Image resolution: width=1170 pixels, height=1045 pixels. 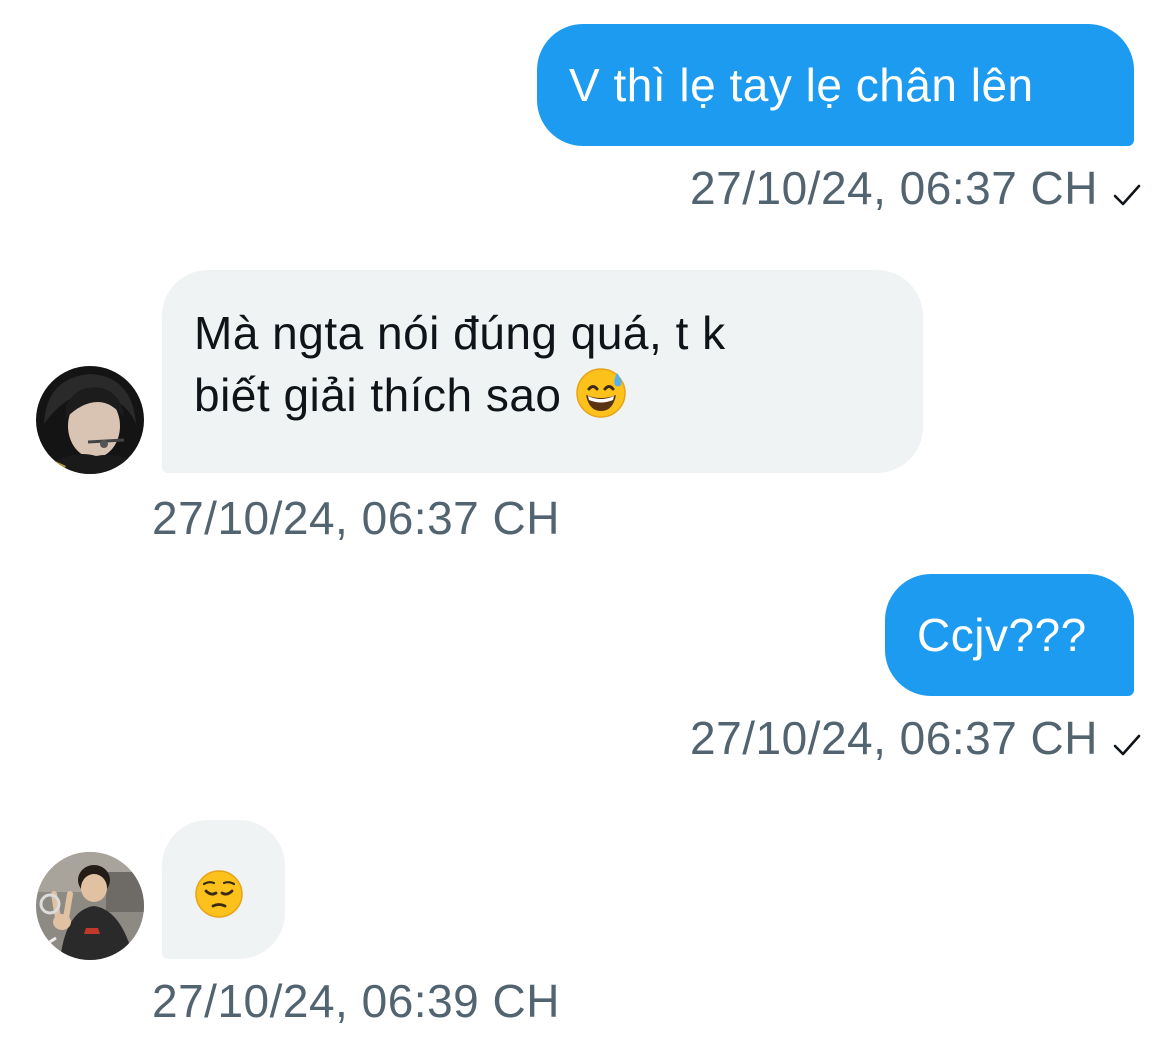 What do you see at coordinates (1002, 635) in the screenshot?
I see `message-text: Ccjv???` at bounding box center [1002, 635].